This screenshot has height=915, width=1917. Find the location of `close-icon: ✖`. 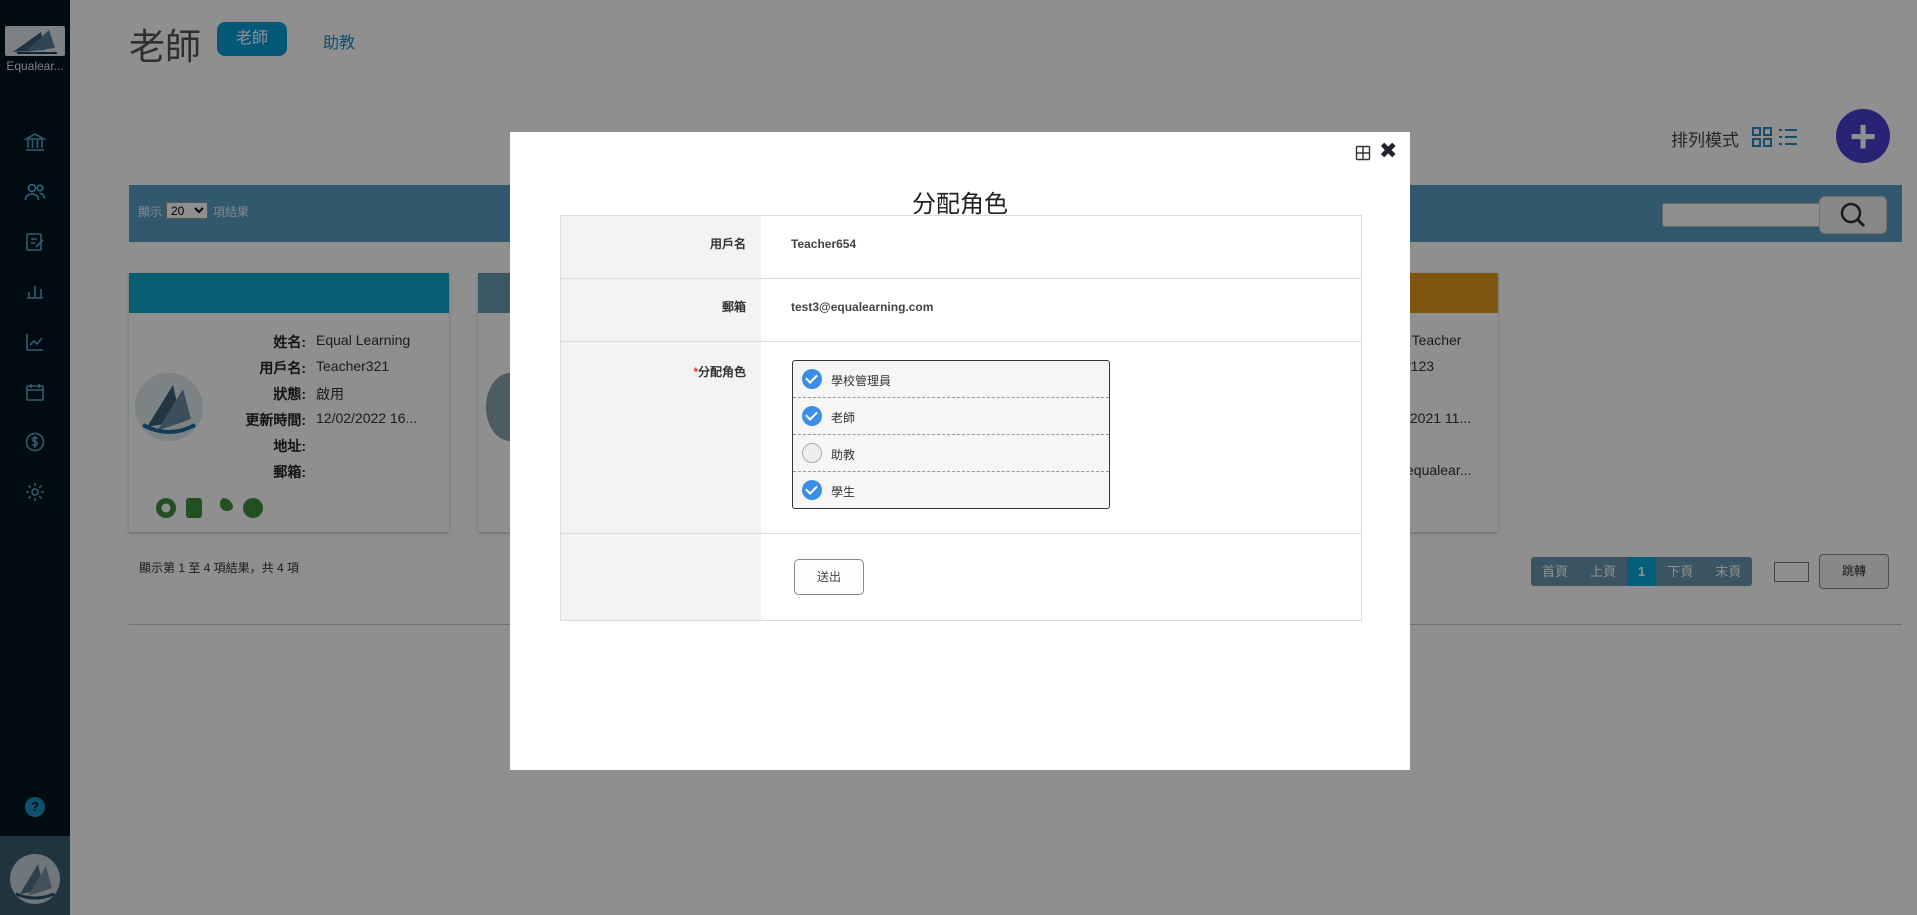

close-icon: ✖ is located at coordinates (1389, 151).